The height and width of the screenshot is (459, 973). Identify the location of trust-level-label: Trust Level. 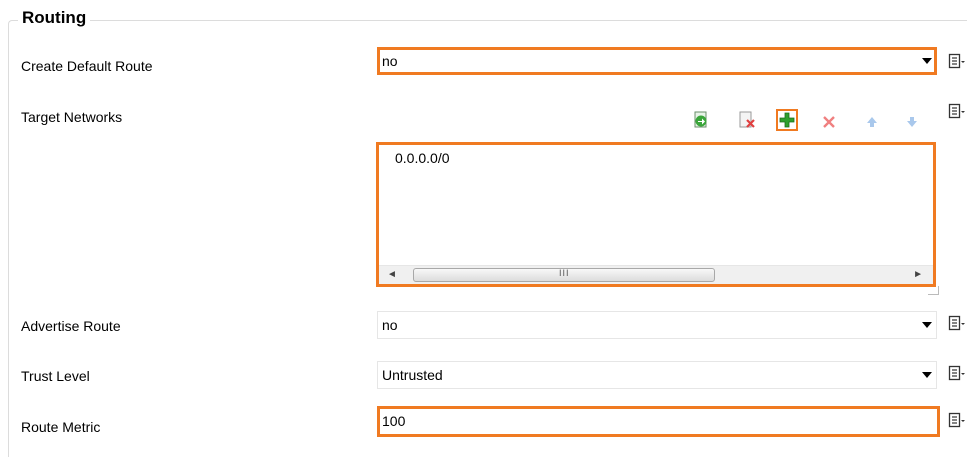
(55, 376).